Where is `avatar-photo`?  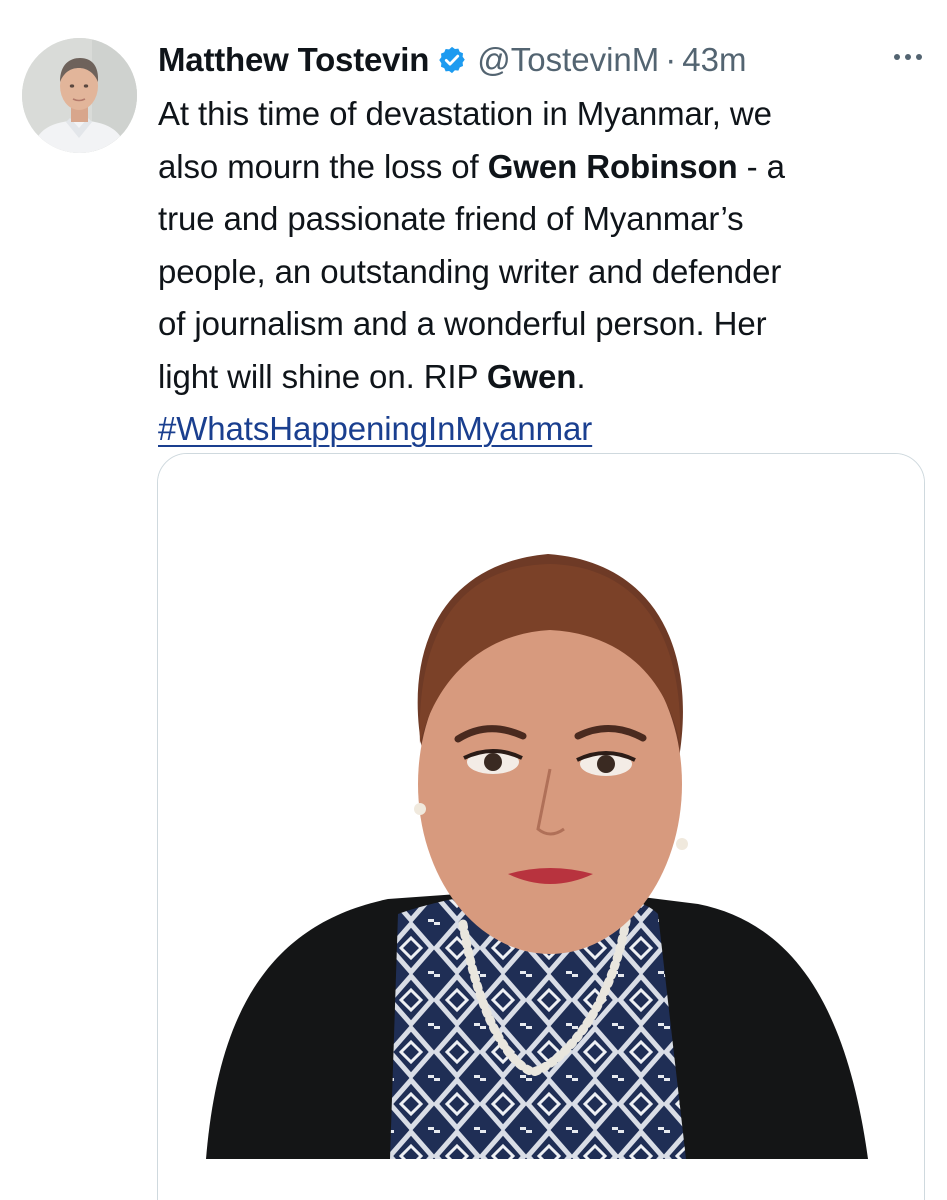 avatar-photo is located at coordinates (79, 95).